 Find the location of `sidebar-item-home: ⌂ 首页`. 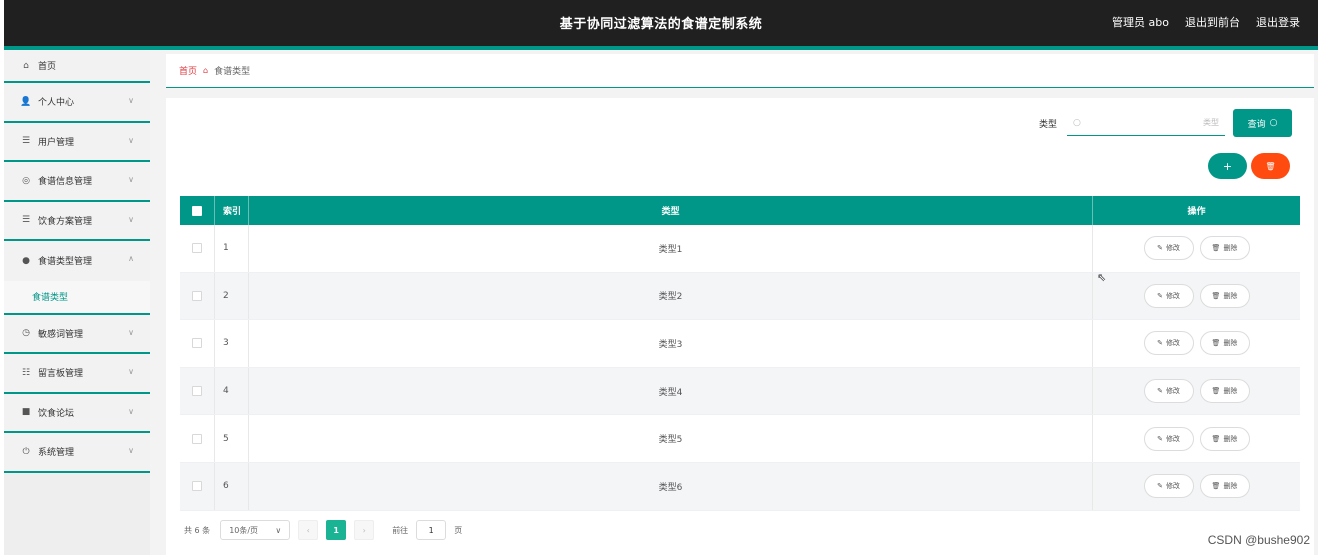

sidebar-item-home: ⌂ 首页 is located at coordinates (77, 66).